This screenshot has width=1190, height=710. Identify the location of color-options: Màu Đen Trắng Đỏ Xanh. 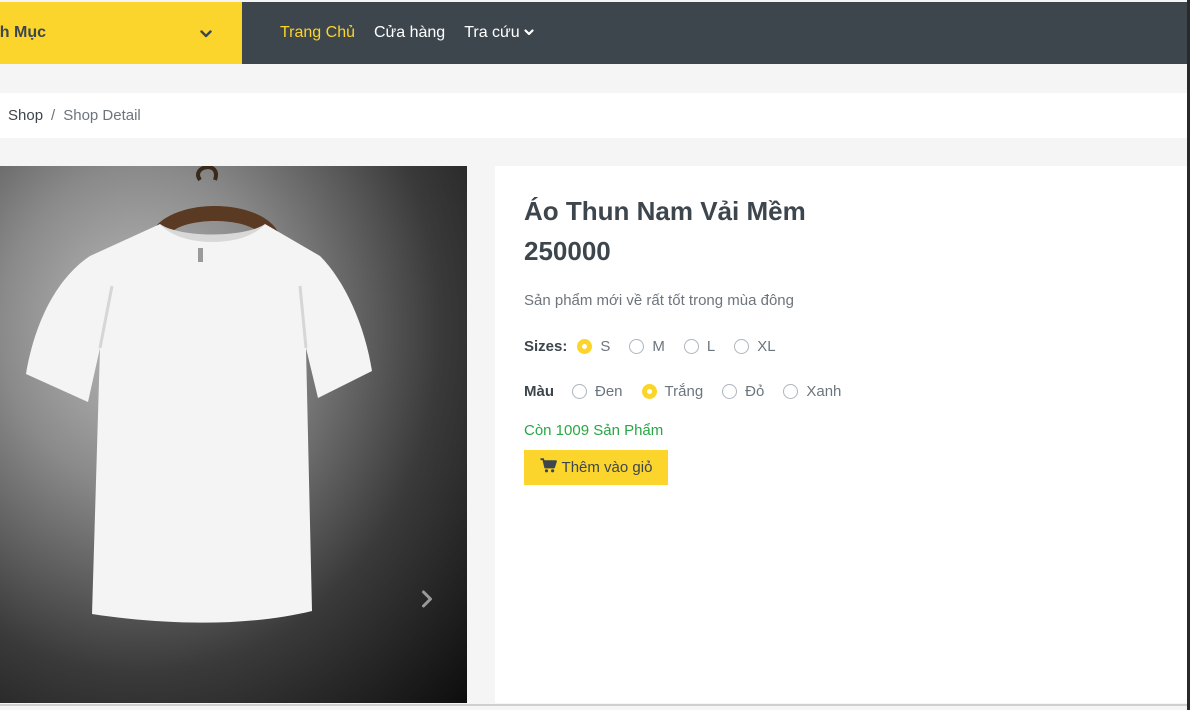
(692, 391).